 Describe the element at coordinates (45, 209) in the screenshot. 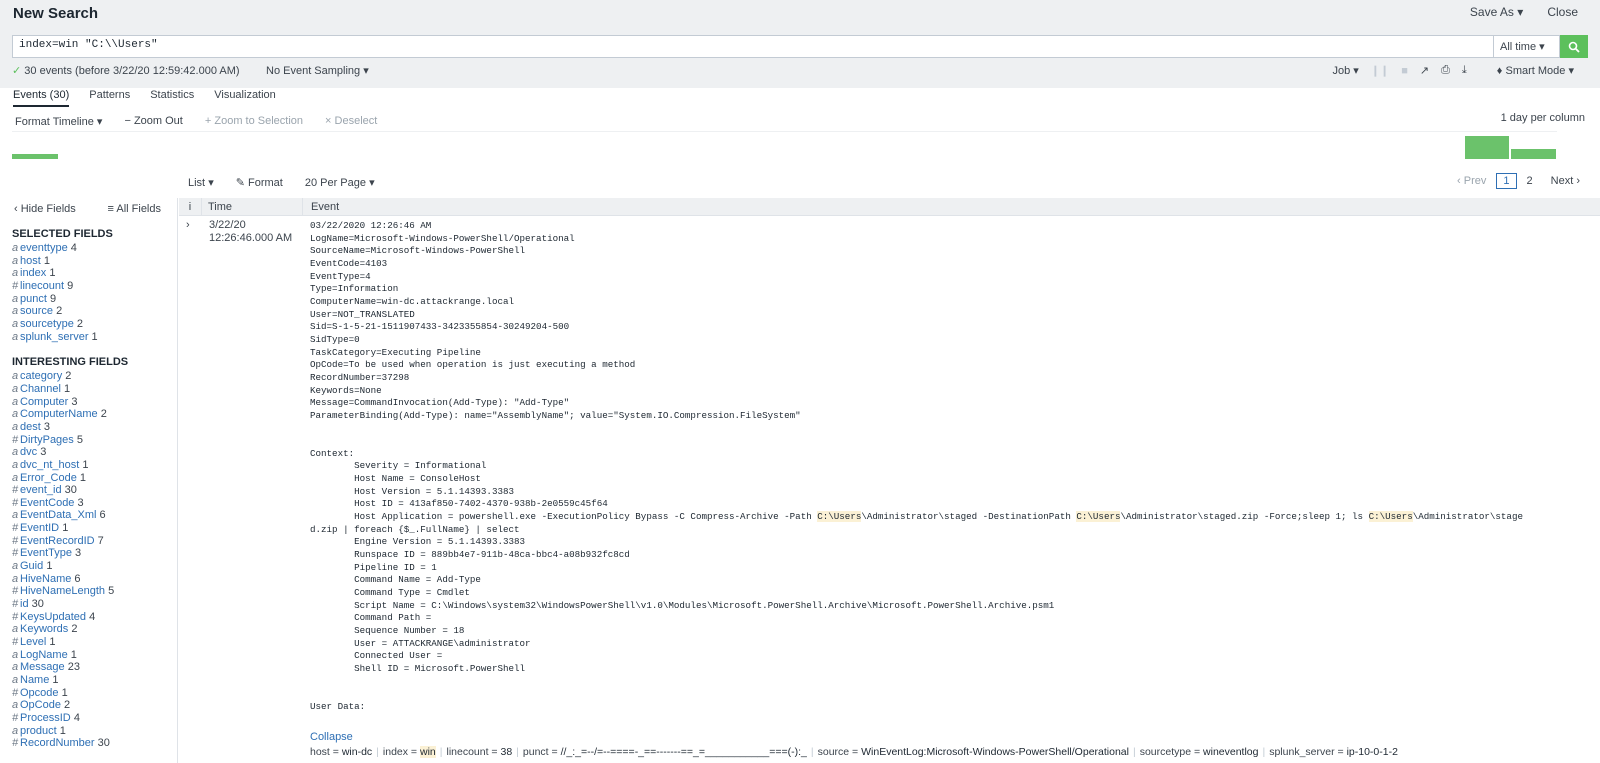

I see `hide-fields-button: ‹ Hide Fields` at that location.